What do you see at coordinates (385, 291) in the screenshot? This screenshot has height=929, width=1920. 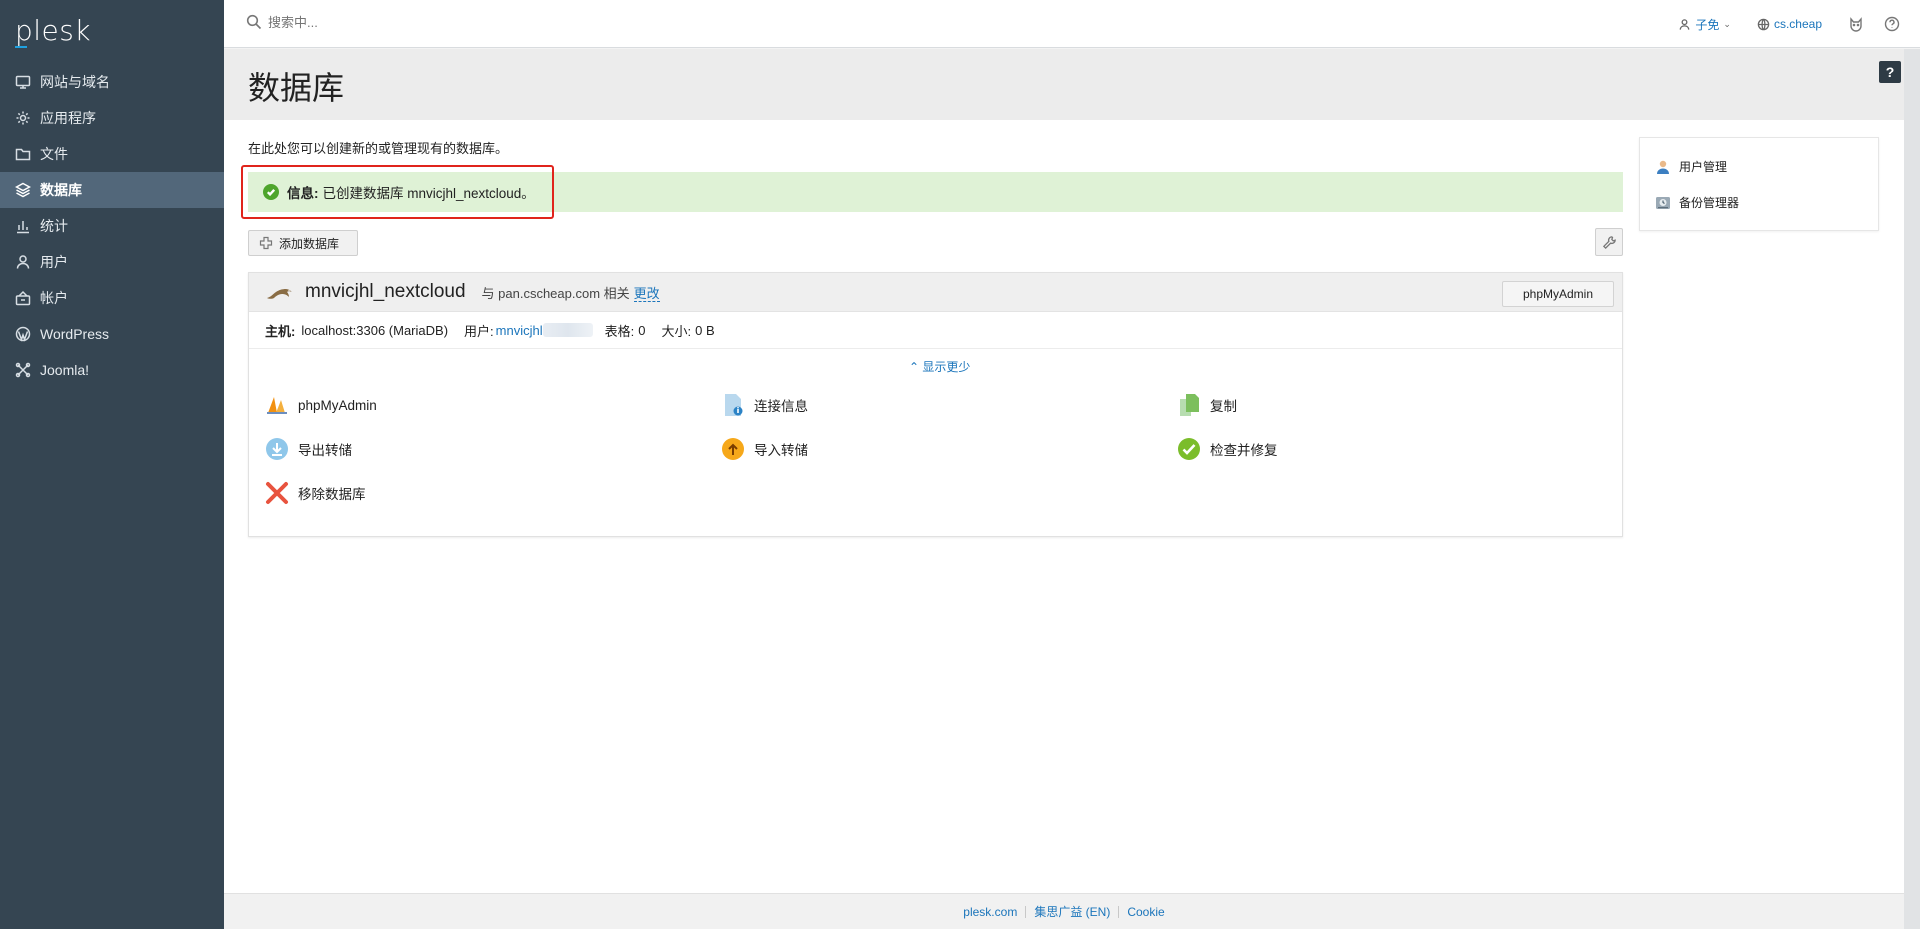 I see `database-name: mnvicjhl_nextcloud` at bounding box center [385, 291].